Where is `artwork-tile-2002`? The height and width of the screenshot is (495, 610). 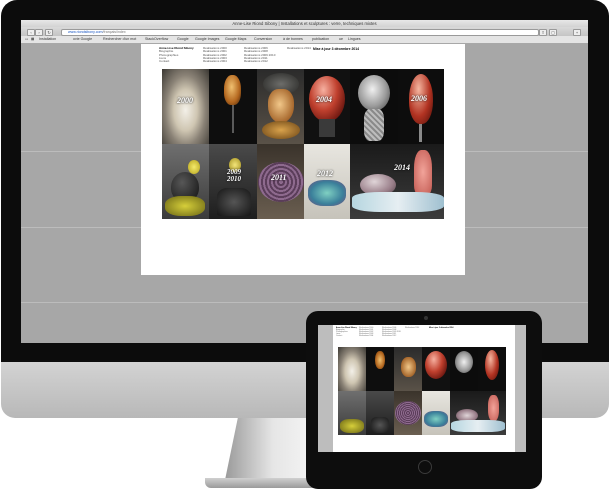
artwork-tile-2002 is located at coordinates (280, 106).